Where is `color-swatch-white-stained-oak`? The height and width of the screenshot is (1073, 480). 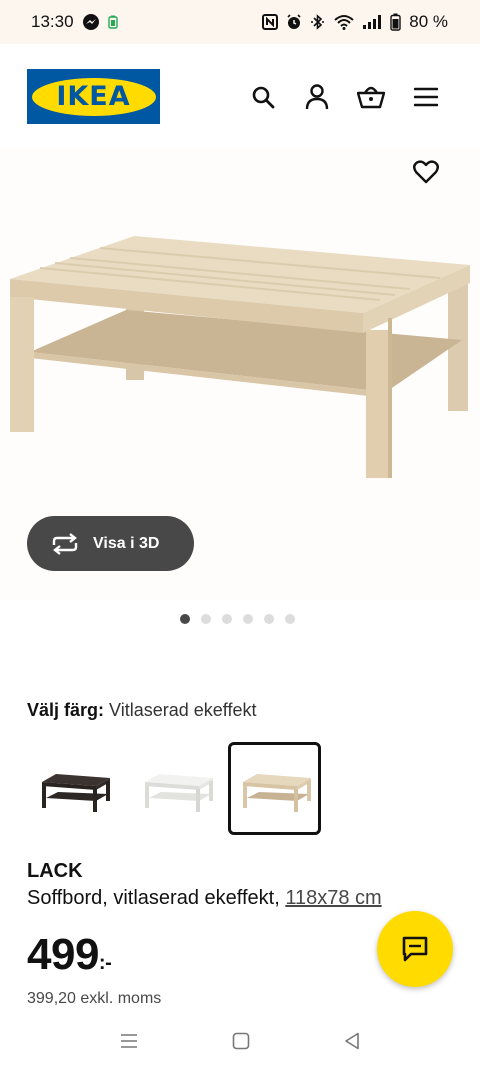
color-swatch-white-stained-oak is located at coordinates (274, 788).